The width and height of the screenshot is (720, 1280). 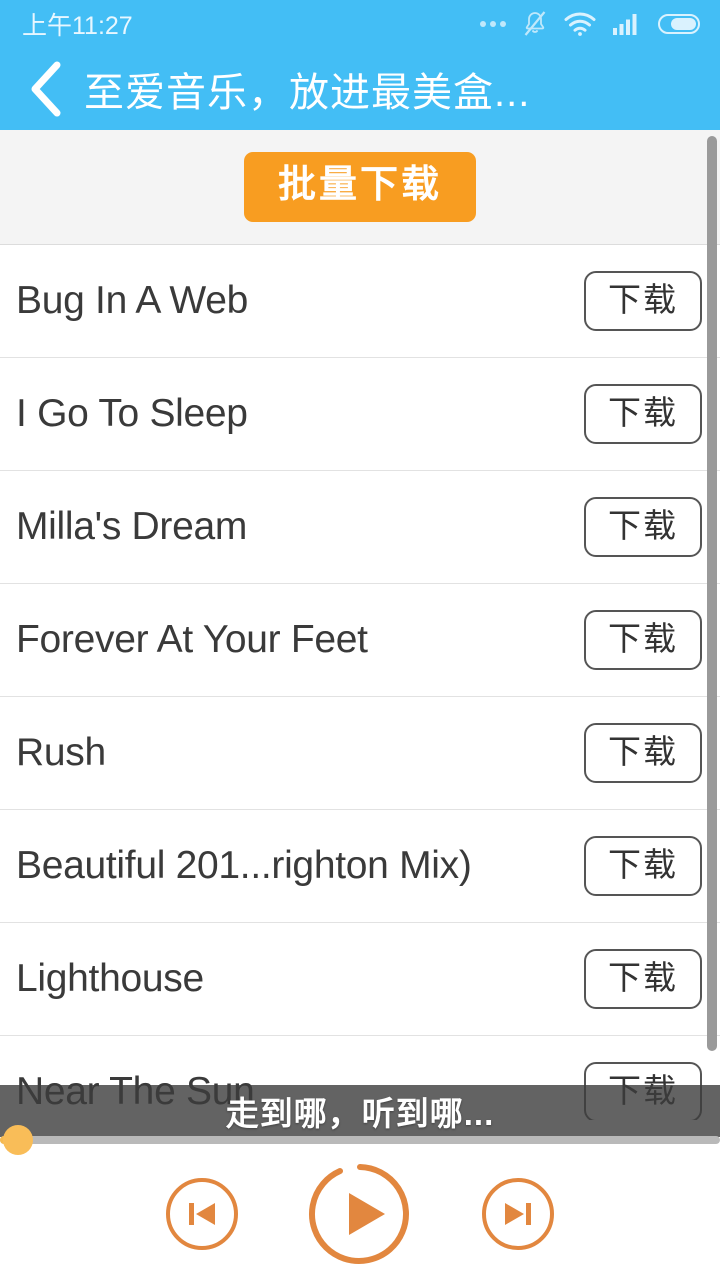 I want to click on next-button, so click(x=518, y=1214).